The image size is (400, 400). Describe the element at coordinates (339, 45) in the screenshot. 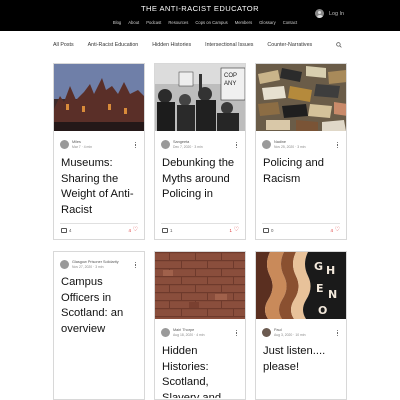

I see `search-icon` at that location.